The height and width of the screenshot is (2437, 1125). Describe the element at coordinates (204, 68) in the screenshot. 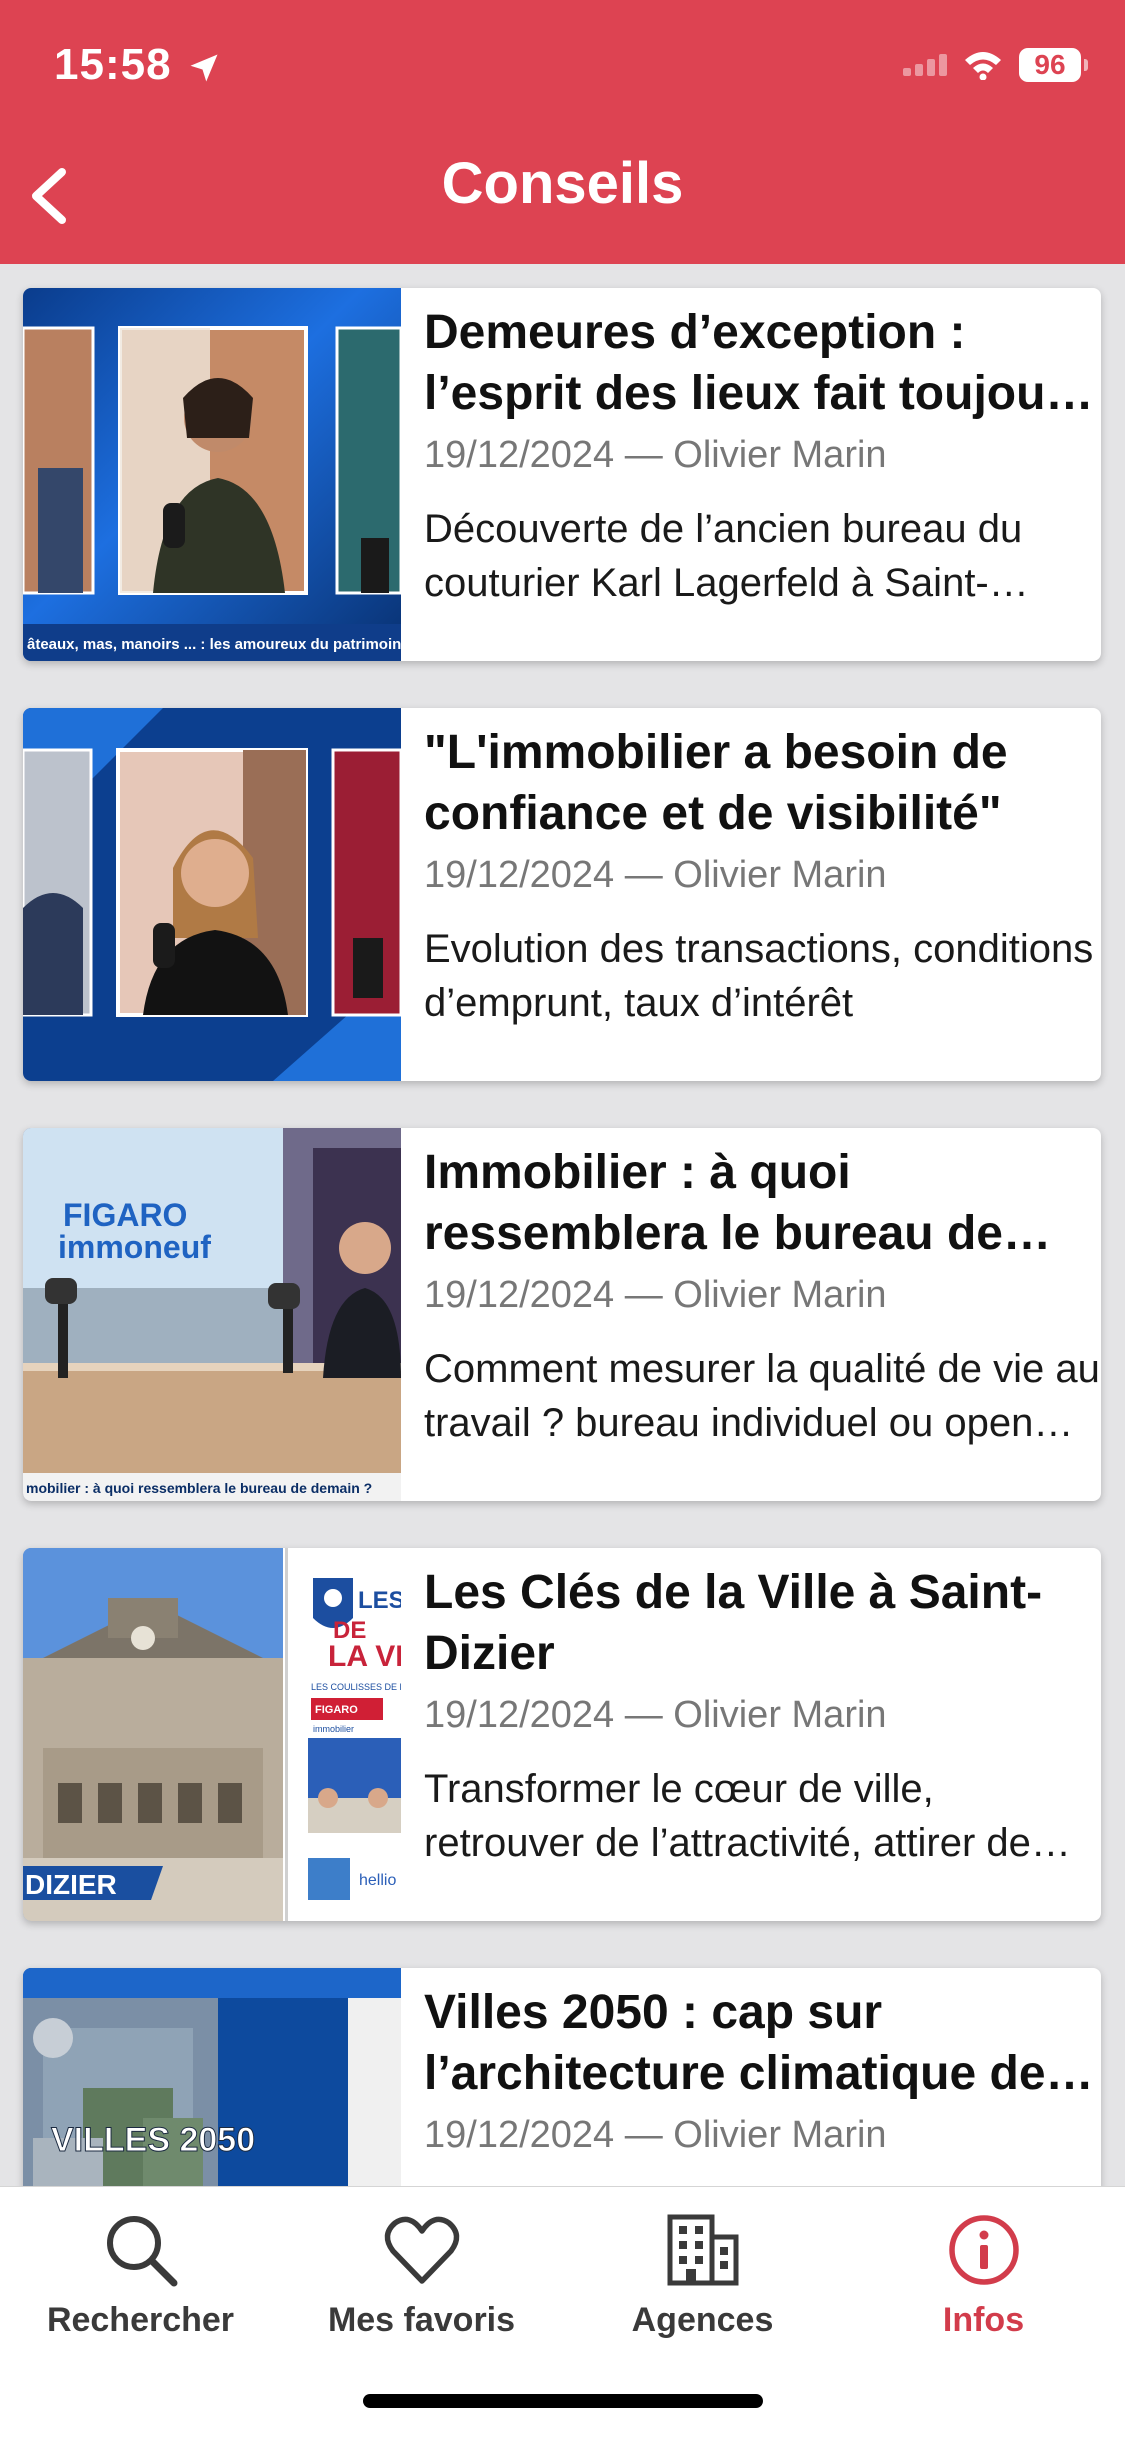

I see `location-arrow-icon` at that location.